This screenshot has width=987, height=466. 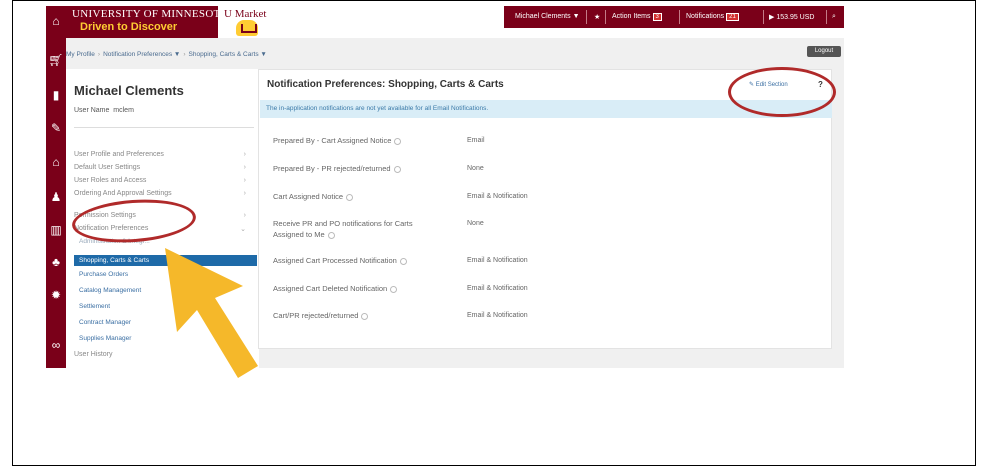 I want to click on app-name: U Market, so click(x=245, y=14).